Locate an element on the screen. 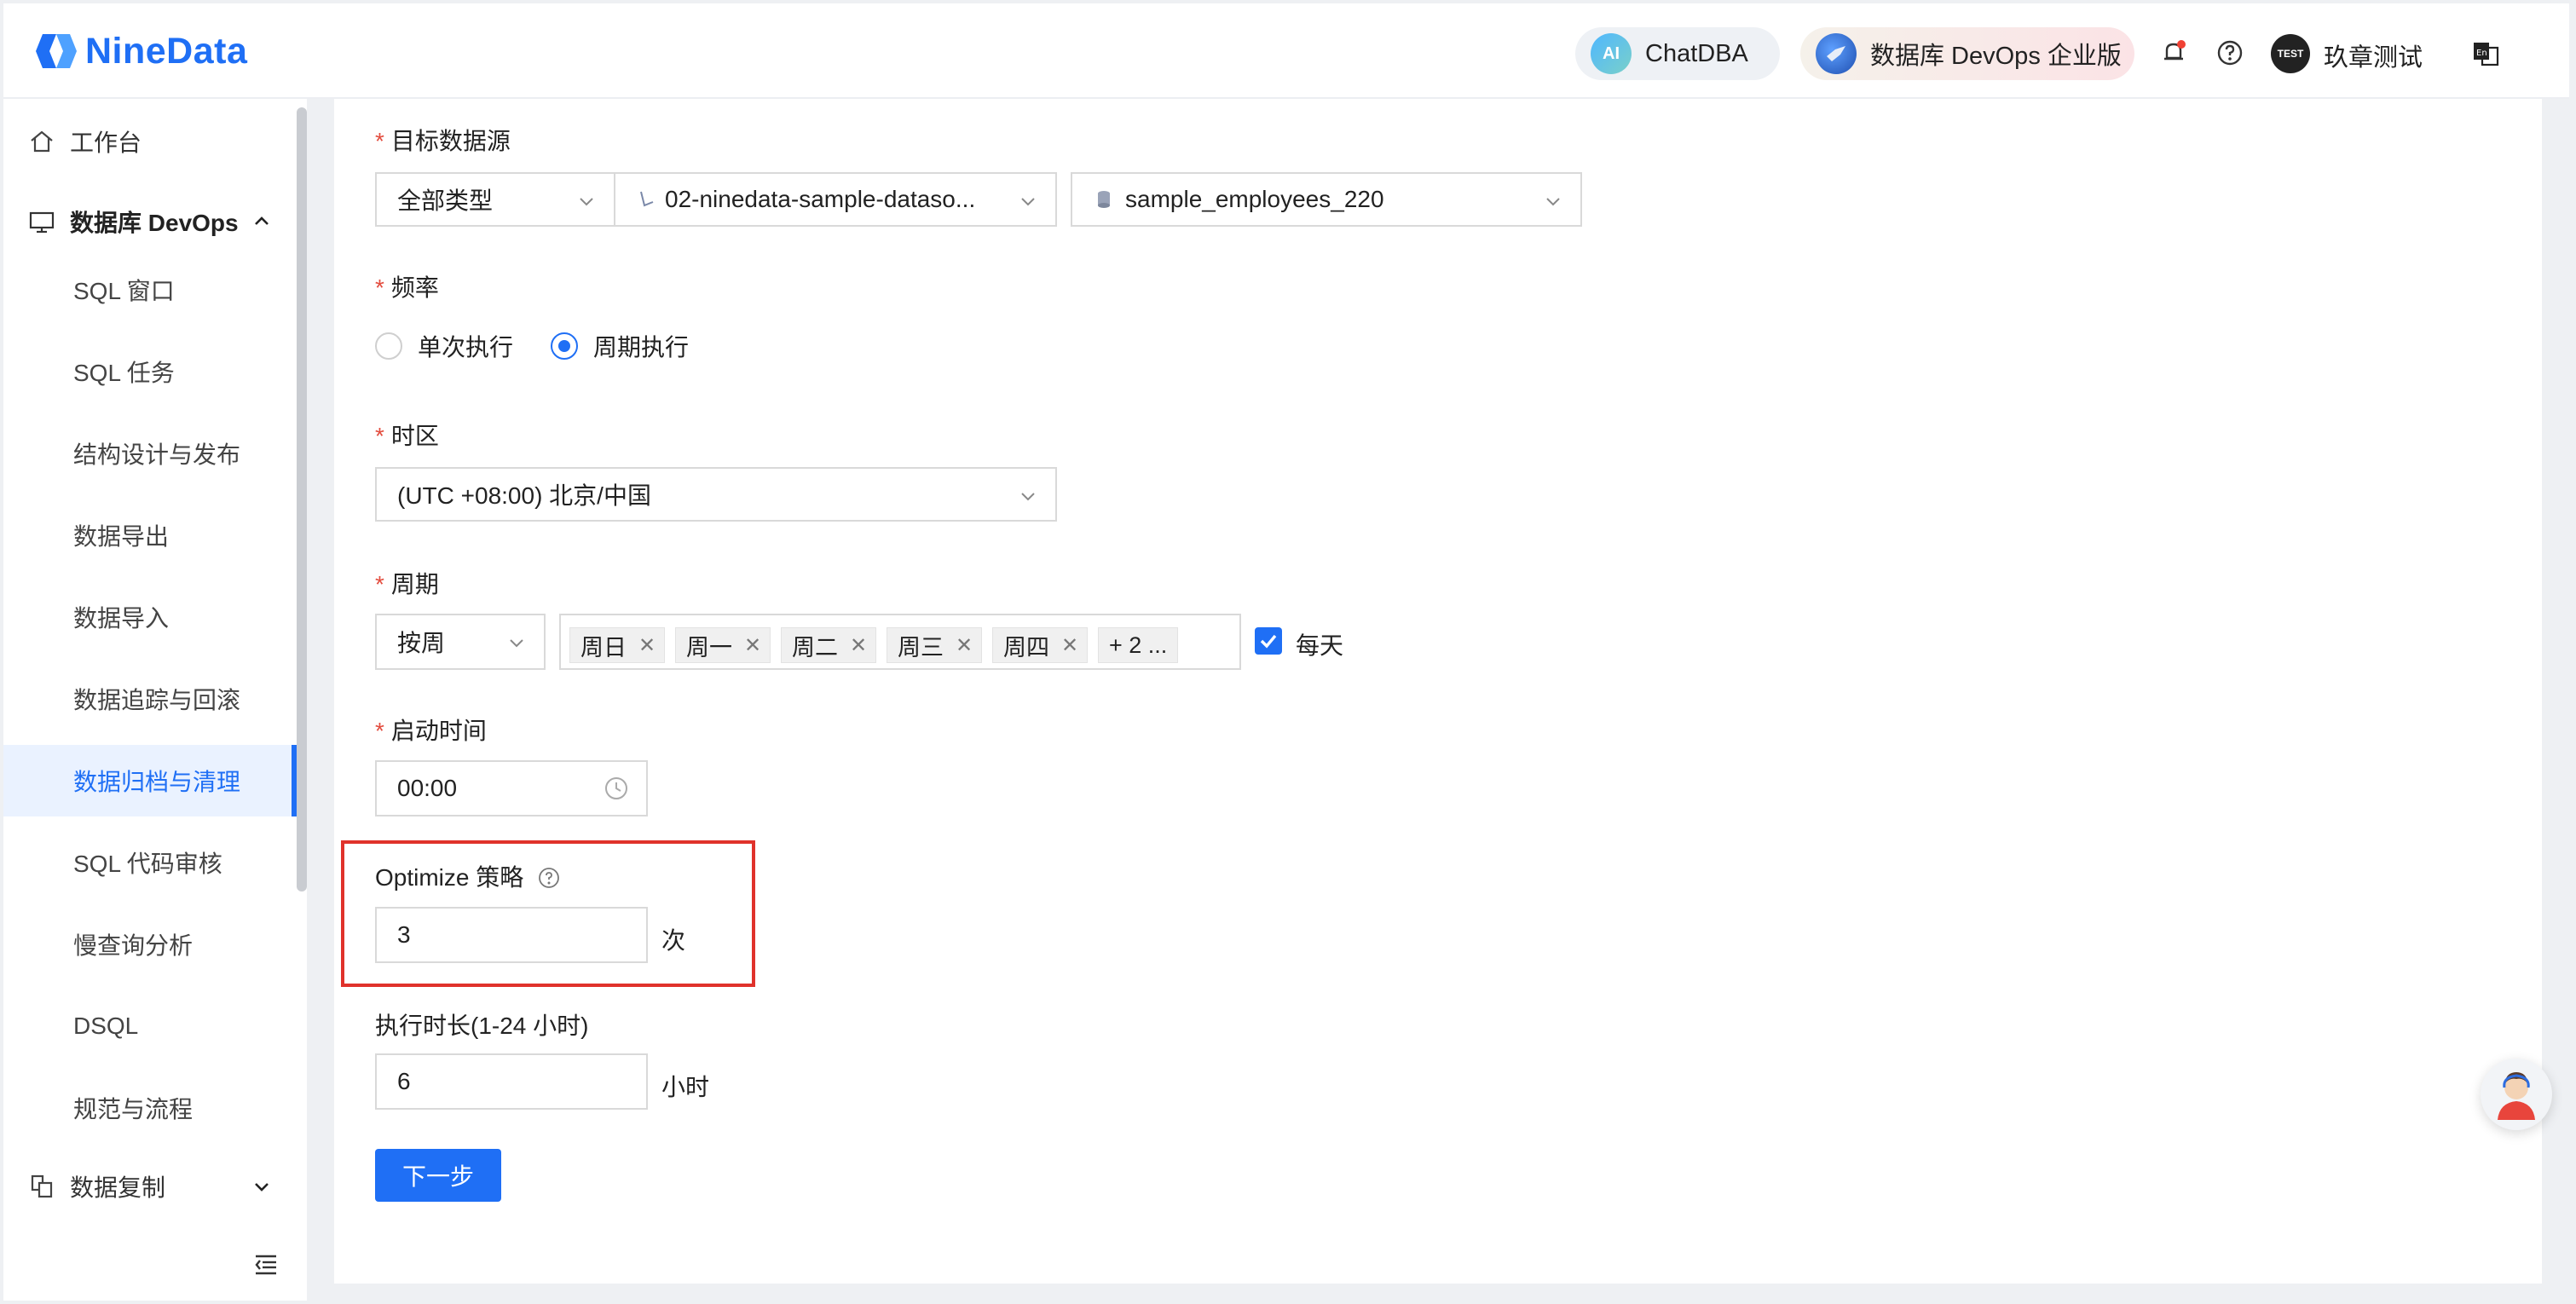 Image resolution: width=2576 pixels, height=1304 pixels. sidebar-item-sql-window: SQL 窗口 is located at coordinates (150, 290).